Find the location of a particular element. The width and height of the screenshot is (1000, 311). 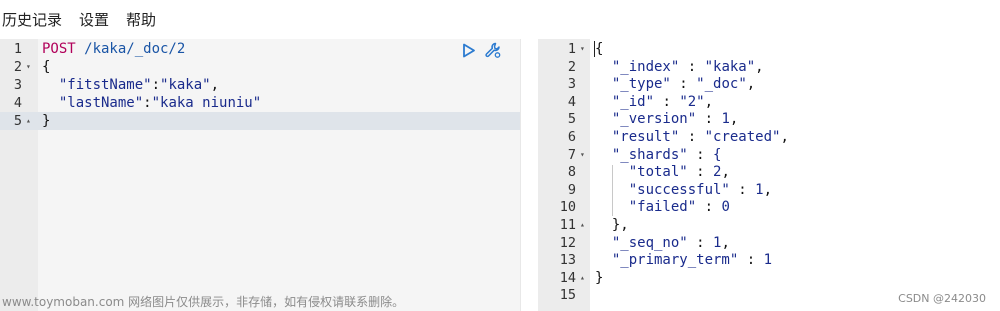

code-text: POST /kaka/_doc/2 is located at coordinates (113, 49).